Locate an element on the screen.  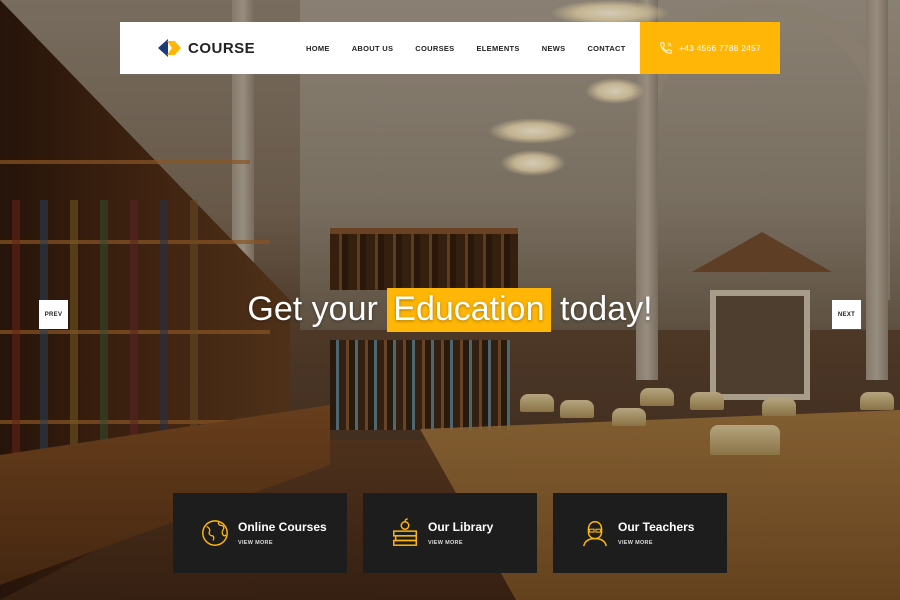
nav-item-elements: ELEMENTS is located at coordinates (497, 48).